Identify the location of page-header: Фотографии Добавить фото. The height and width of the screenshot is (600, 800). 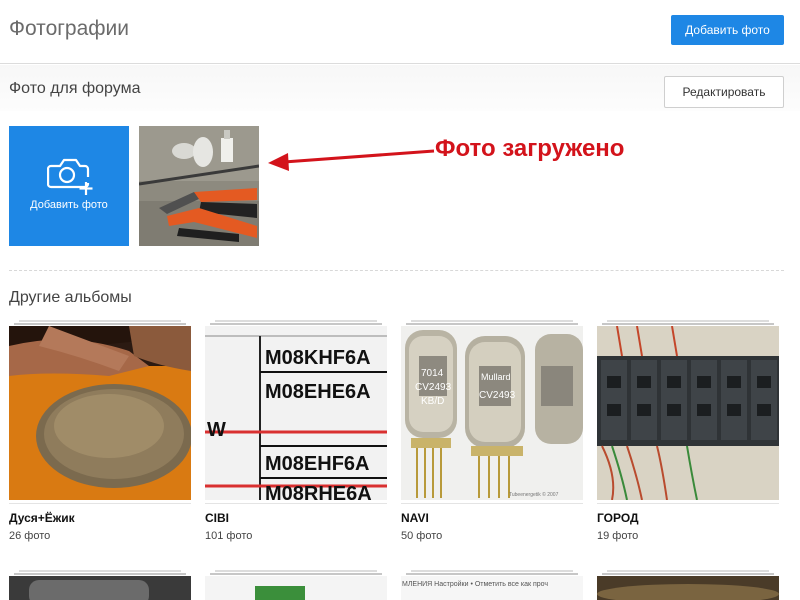
(400, 32).